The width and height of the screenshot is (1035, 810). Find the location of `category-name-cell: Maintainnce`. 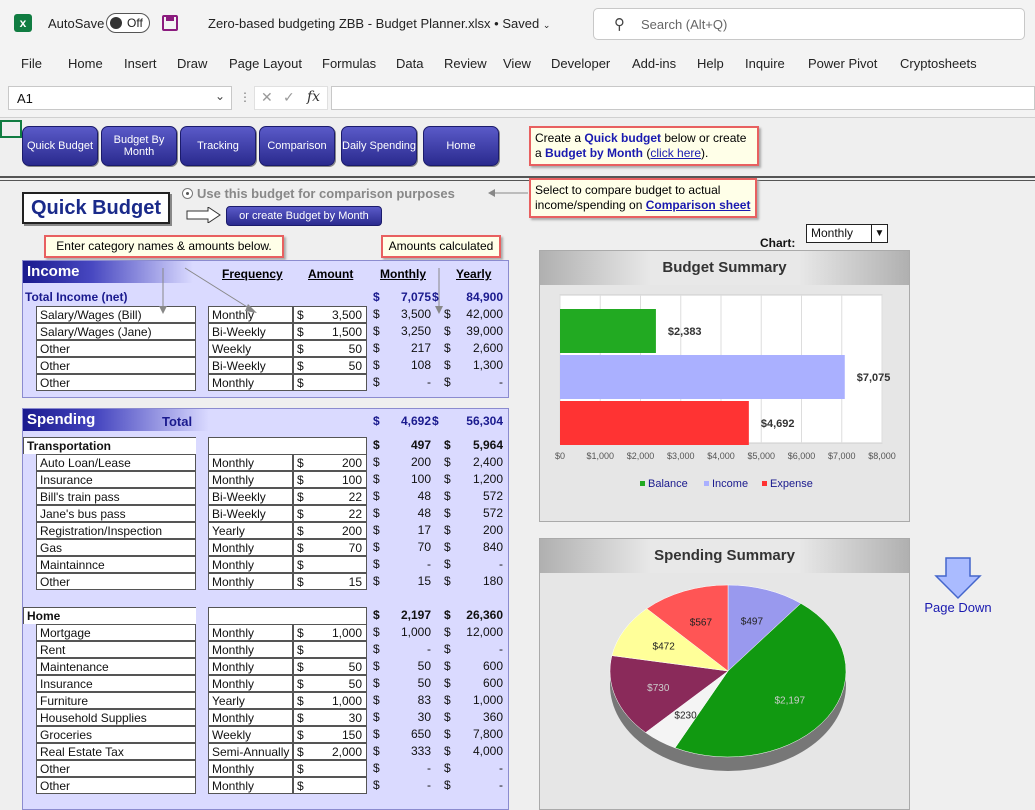

category-name-cell: Maintainnce is located at coordinates (116, 564).